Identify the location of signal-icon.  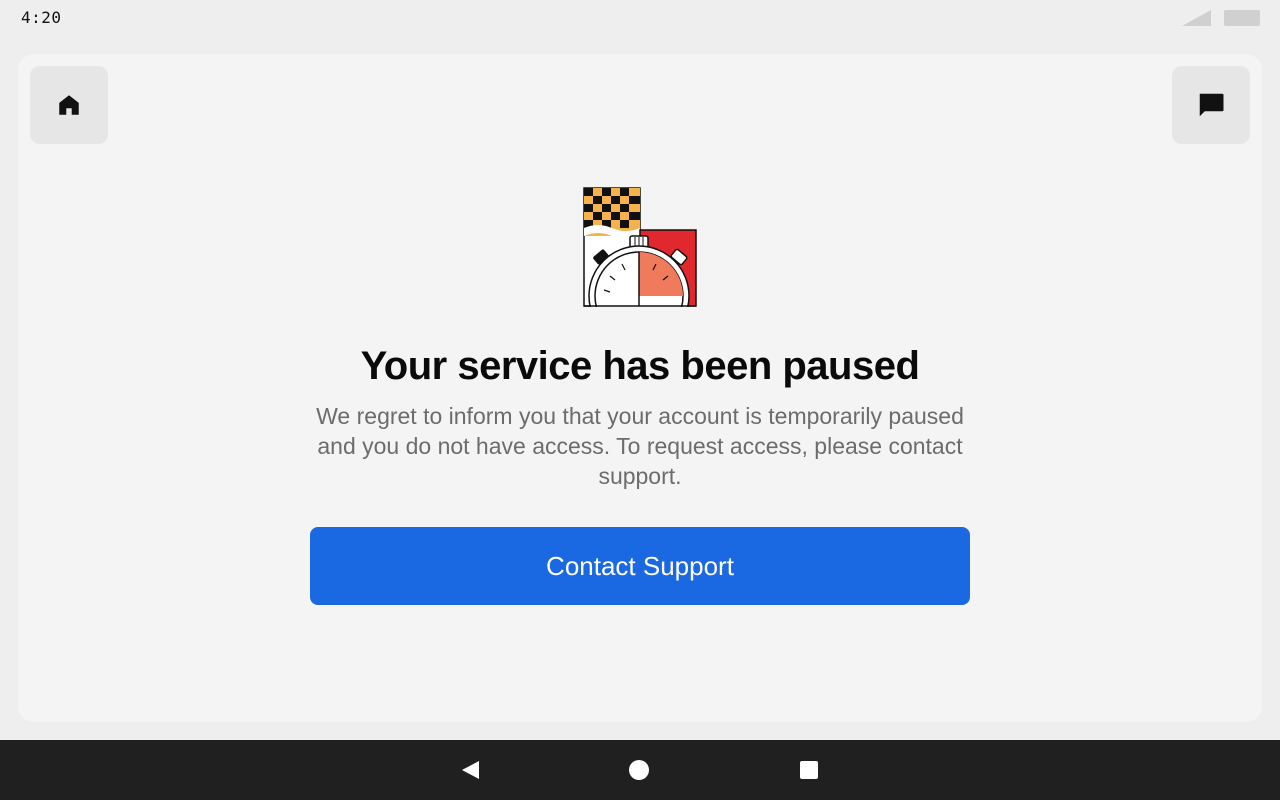
(1196, 18).